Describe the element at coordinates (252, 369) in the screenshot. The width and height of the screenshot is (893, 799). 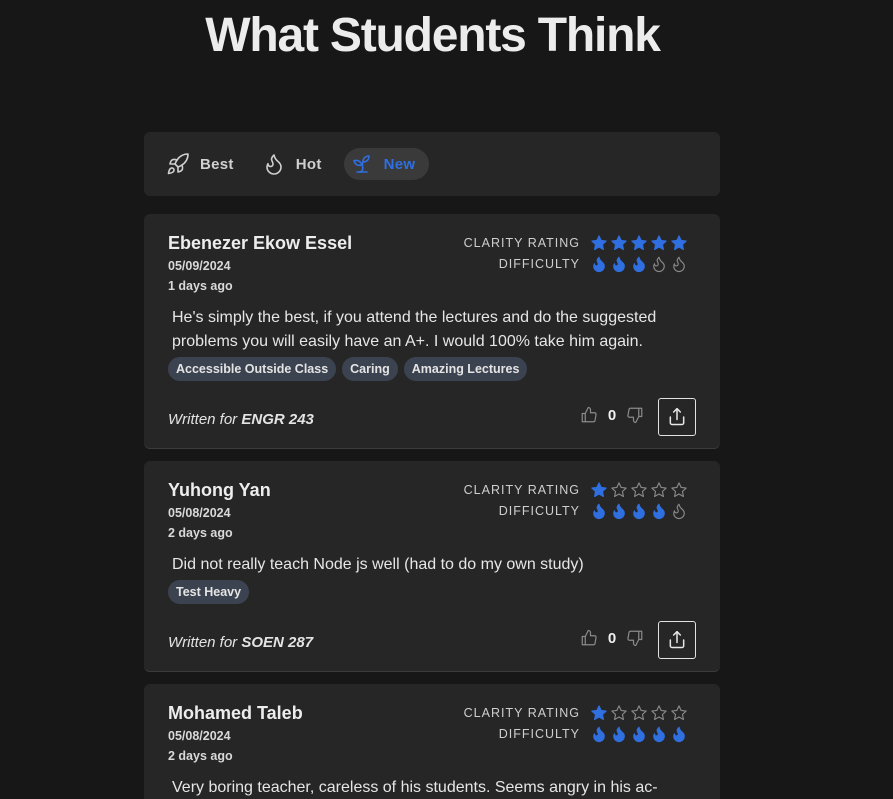
I see `tag: Accessible Outside Class` at that location.